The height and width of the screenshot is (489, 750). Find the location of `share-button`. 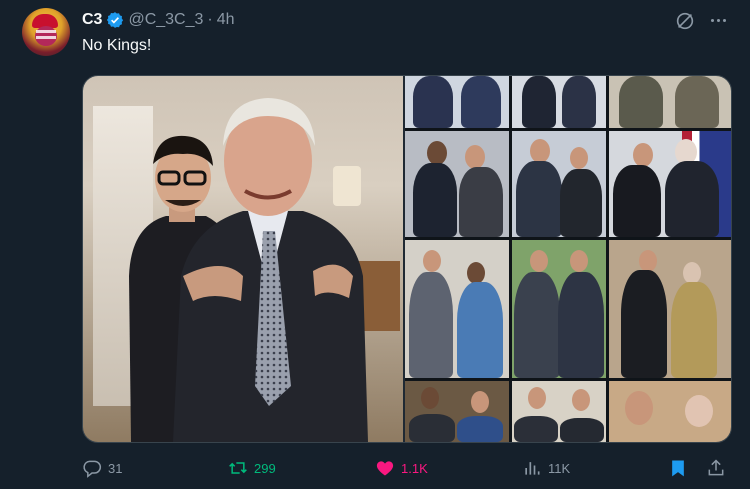

share-button is located at coordinates (719, 468).